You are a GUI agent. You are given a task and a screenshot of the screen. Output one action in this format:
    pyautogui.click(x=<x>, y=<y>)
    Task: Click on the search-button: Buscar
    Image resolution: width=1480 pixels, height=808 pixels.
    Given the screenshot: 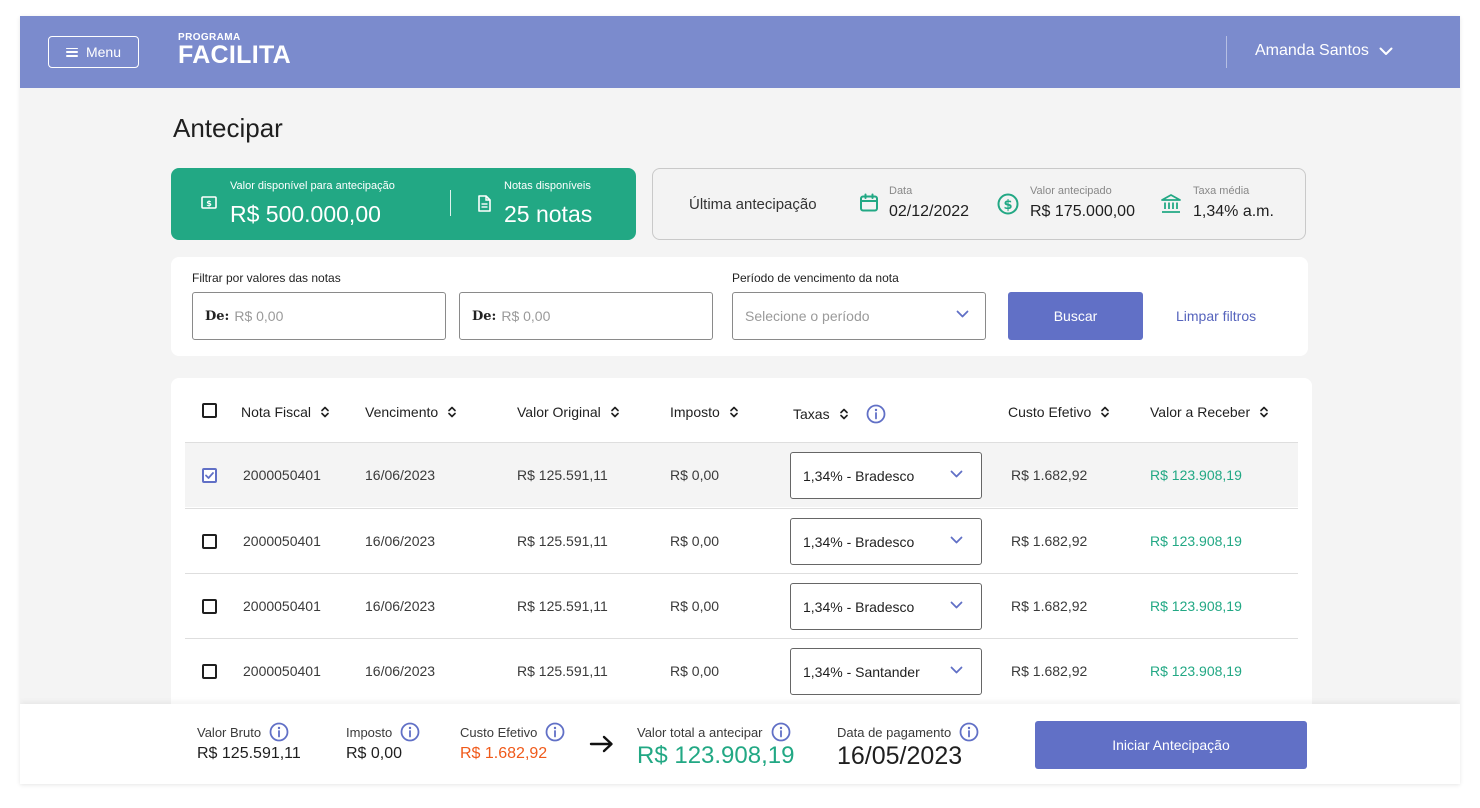 What is the action you would take?
    pyautogui.click(x=1075, y=316)
    